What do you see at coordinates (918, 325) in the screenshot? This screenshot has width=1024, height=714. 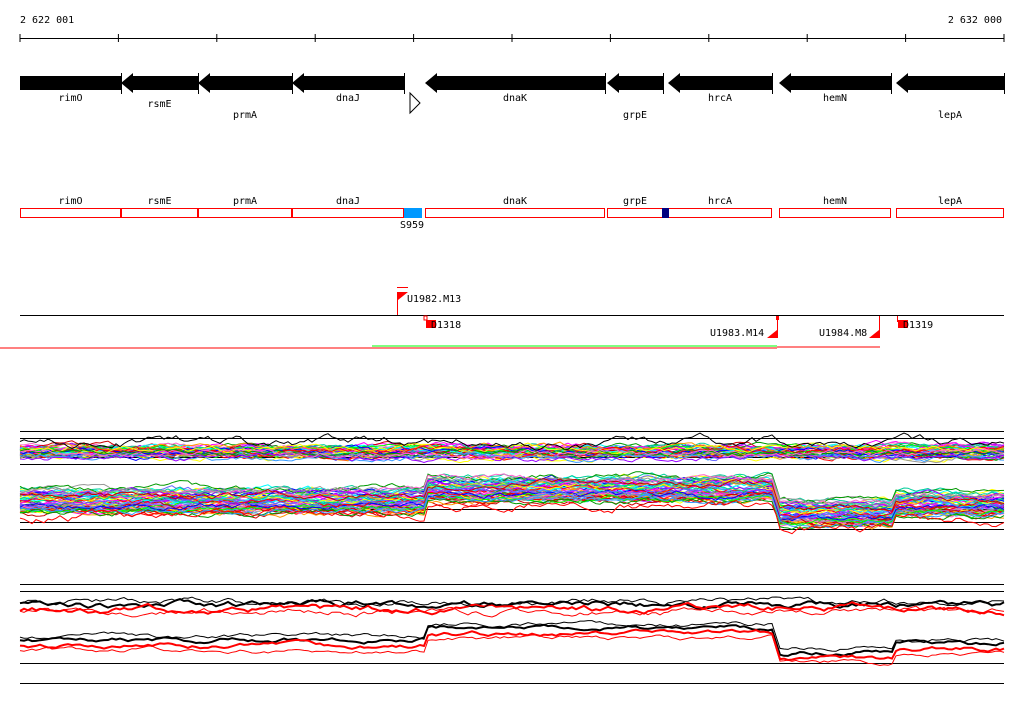 I see `d1319-label: D1319` at bounding box center [918, 325].